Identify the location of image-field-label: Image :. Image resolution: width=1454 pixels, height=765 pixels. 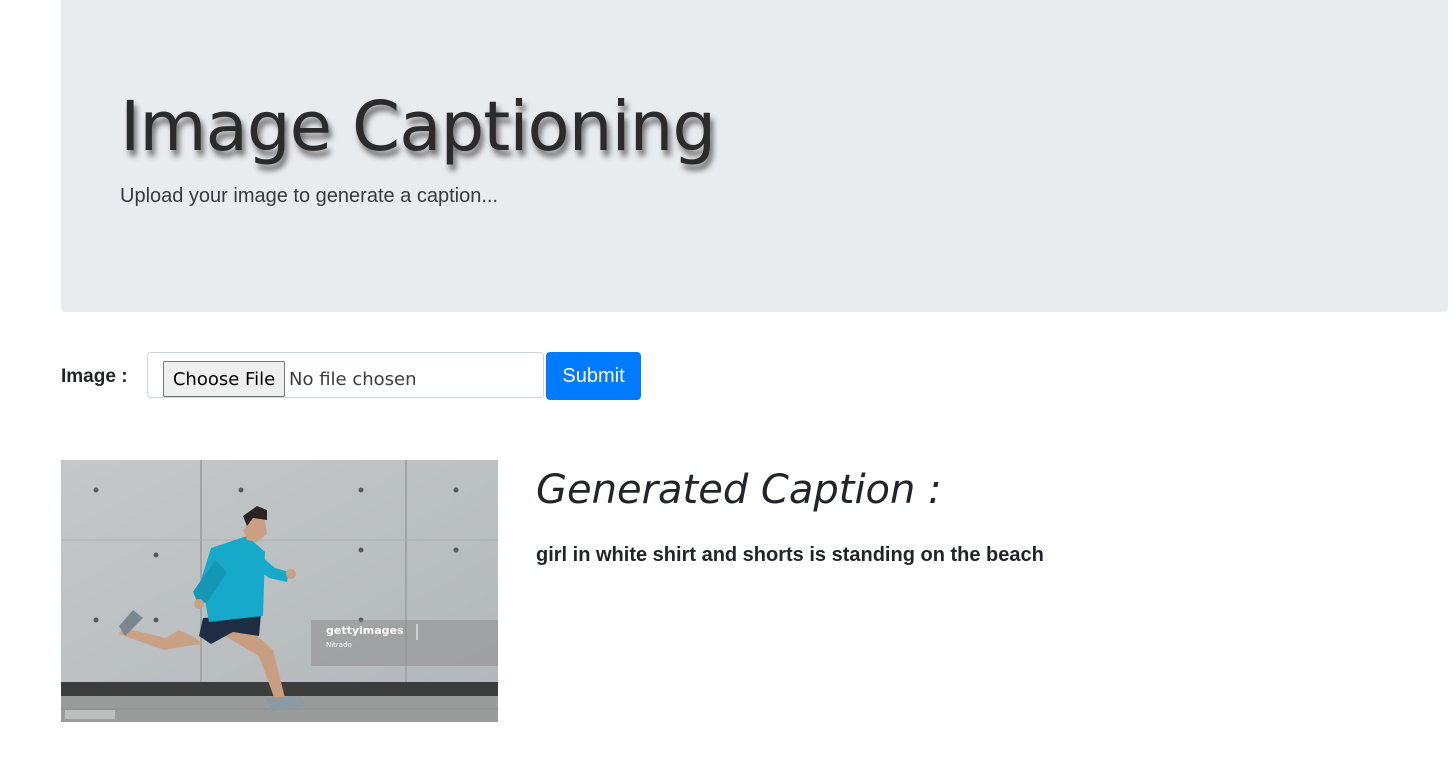
(94, 376).